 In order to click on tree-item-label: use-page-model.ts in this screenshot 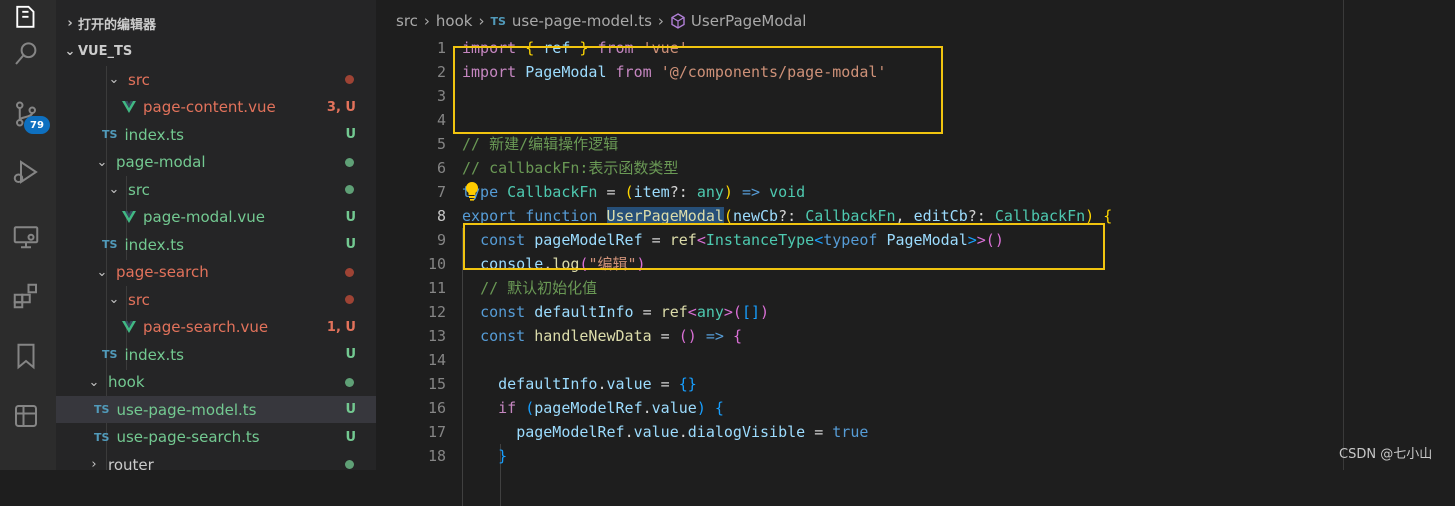, I will do `click(186, 409)`.